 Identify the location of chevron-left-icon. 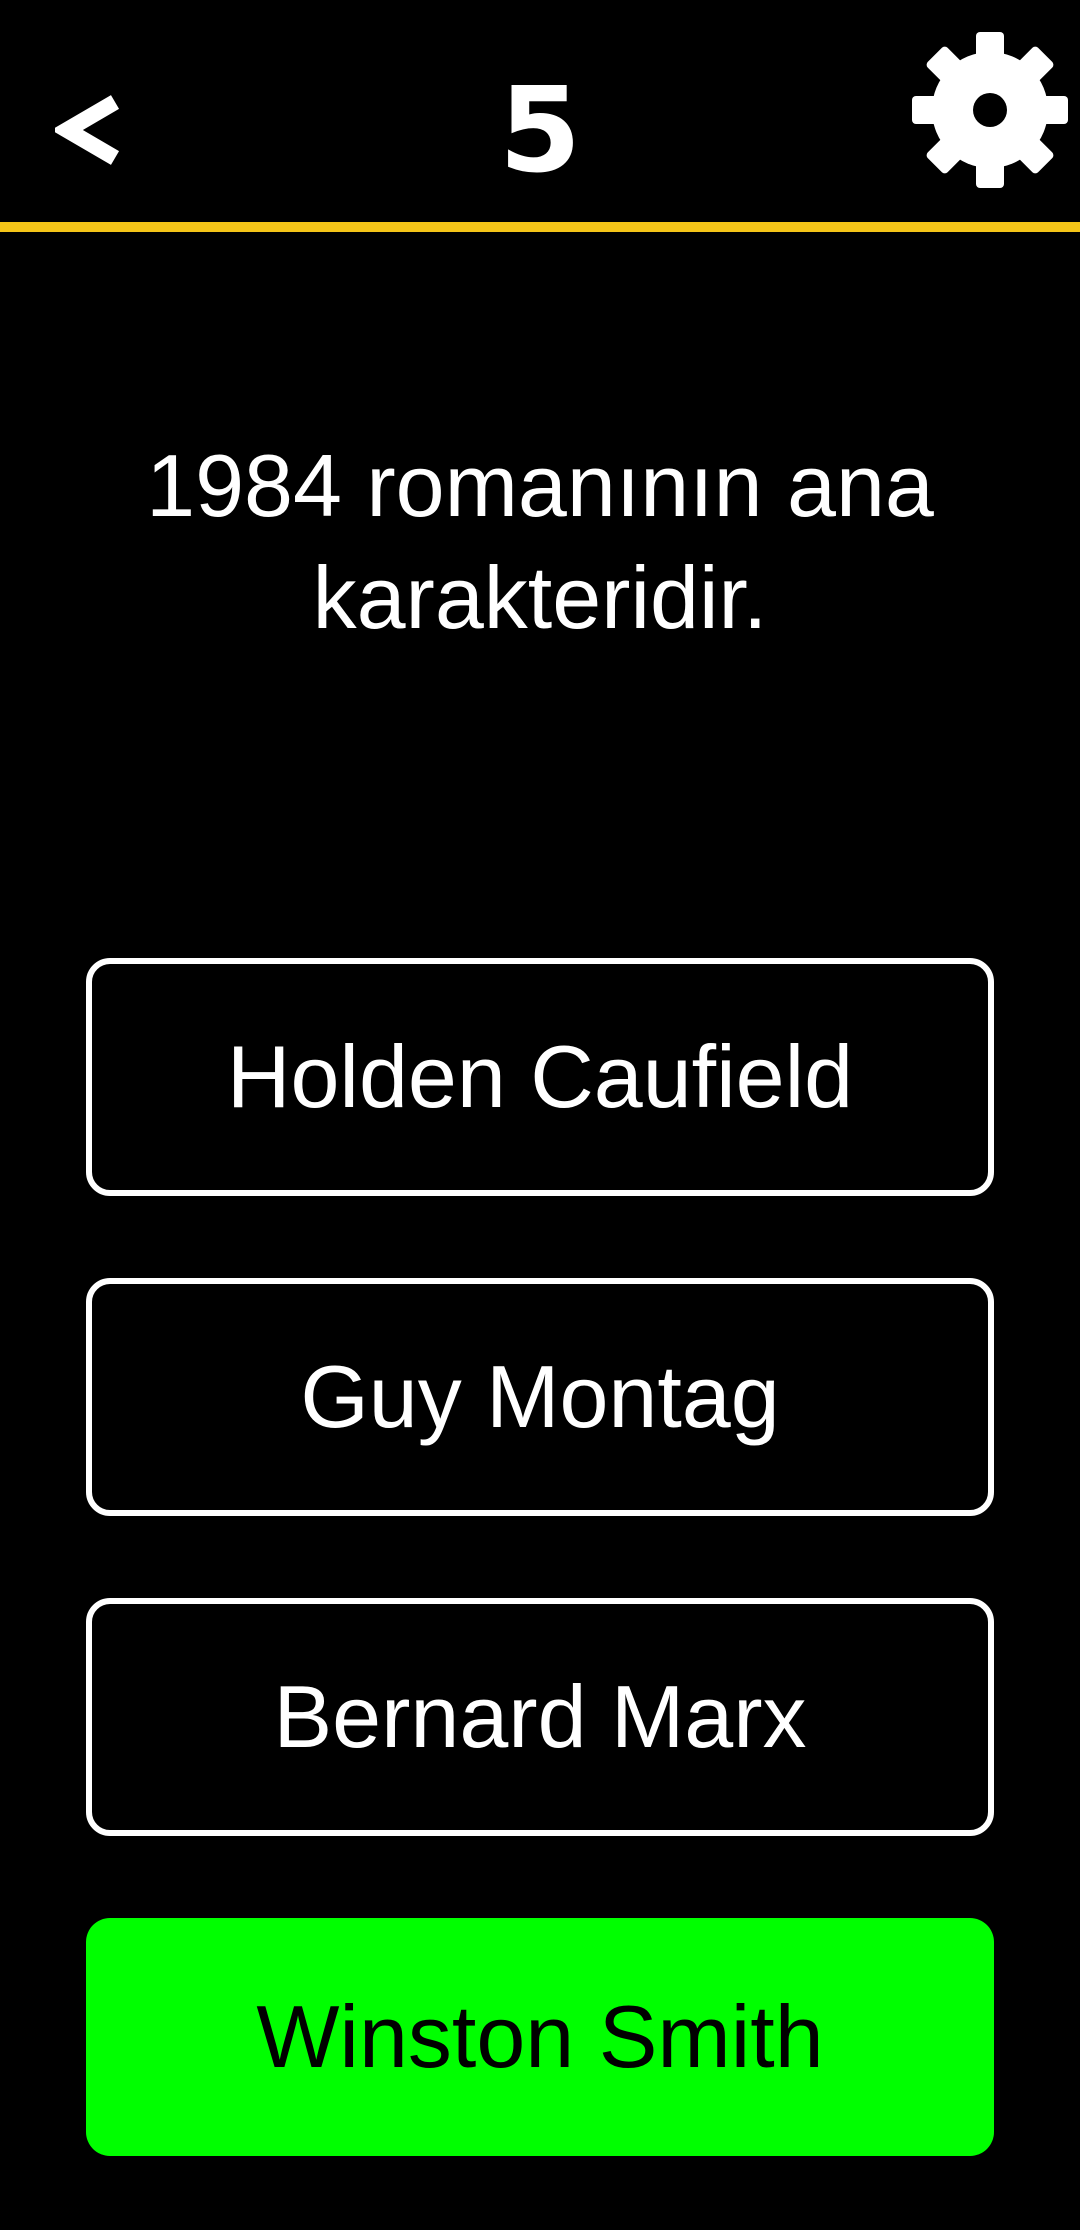
(87, 130).